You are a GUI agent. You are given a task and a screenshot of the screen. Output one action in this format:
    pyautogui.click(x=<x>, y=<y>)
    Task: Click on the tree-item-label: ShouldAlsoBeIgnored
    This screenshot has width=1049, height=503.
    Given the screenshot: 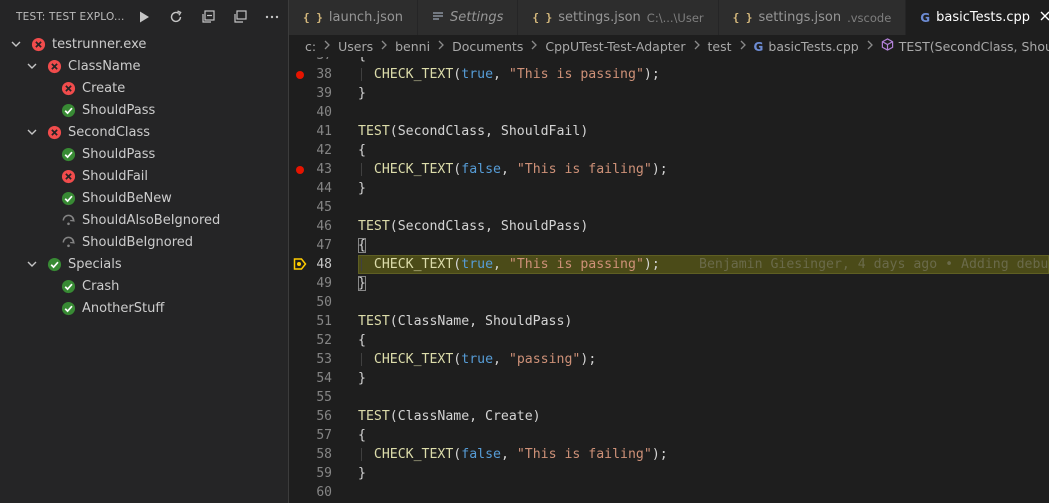 What is the action you would take?
    pyautogui.click(x=151, y=220)
    